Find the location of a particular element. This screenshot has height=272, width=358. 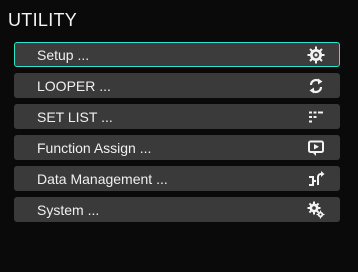

assign-screen-icon is located at coordinates (316, 148).